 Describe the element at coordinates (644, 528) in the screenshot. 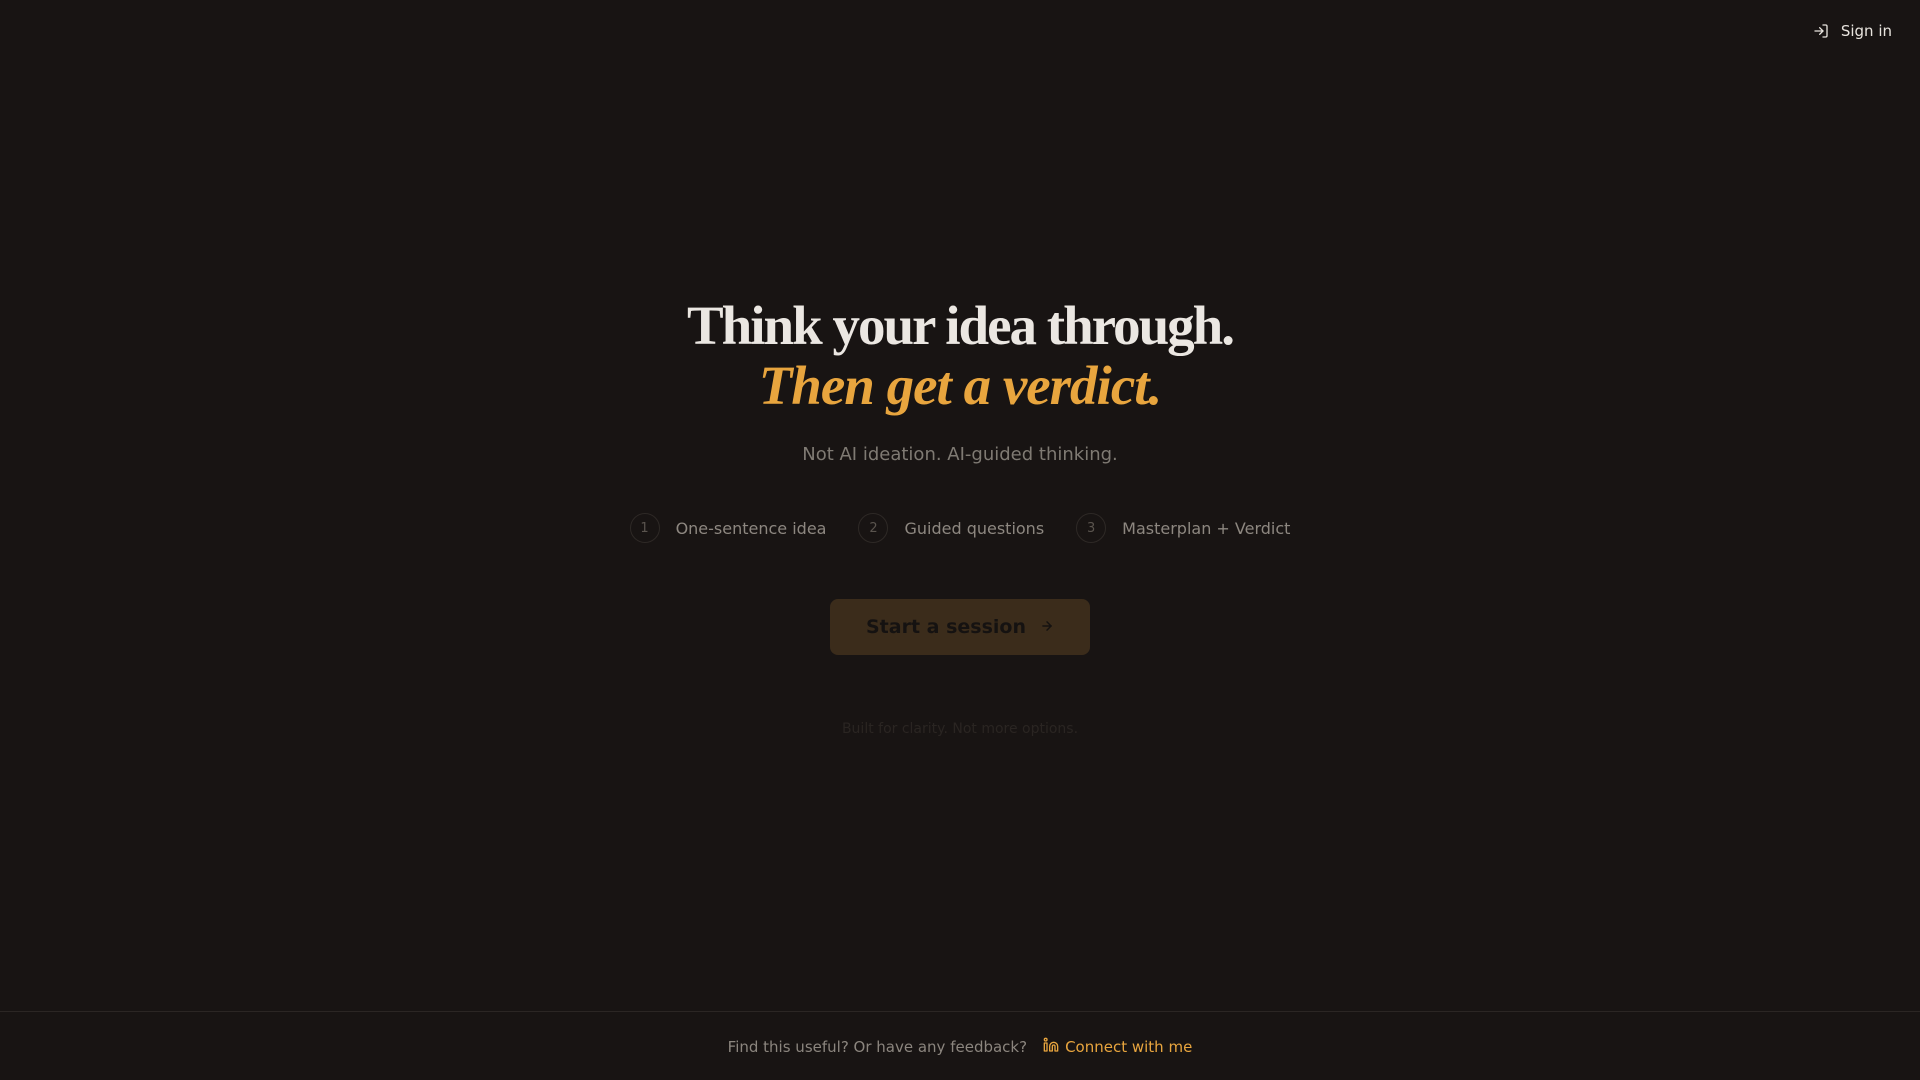

I see `step-number: 1` at that location.